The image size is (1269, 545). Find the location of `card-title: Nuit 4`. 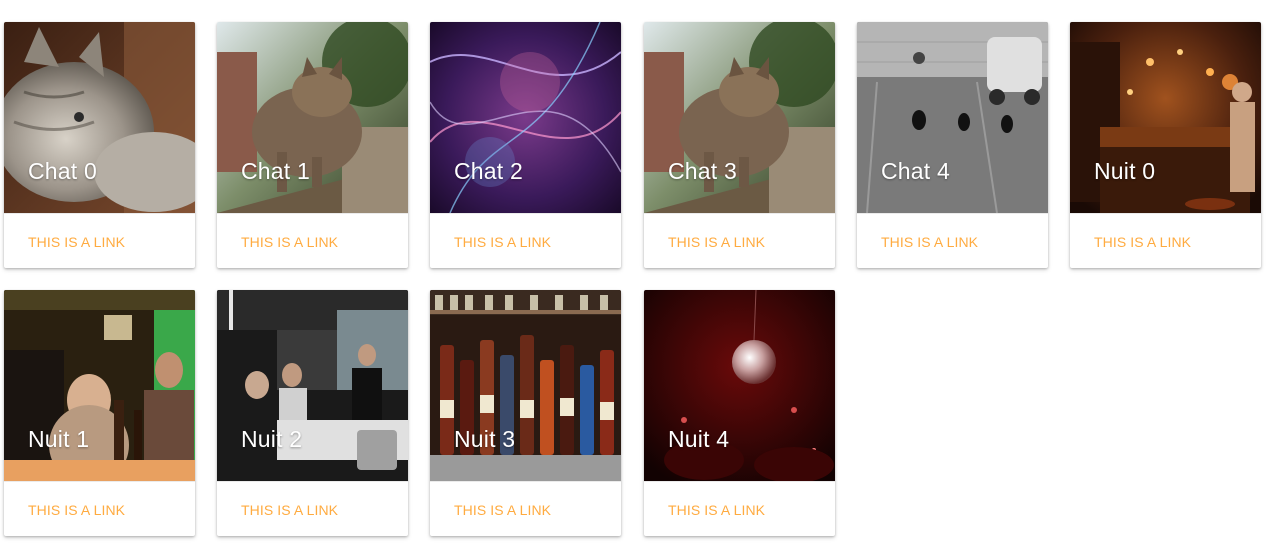

card-title: Nuit 4 is located at coordinates (699, 439).